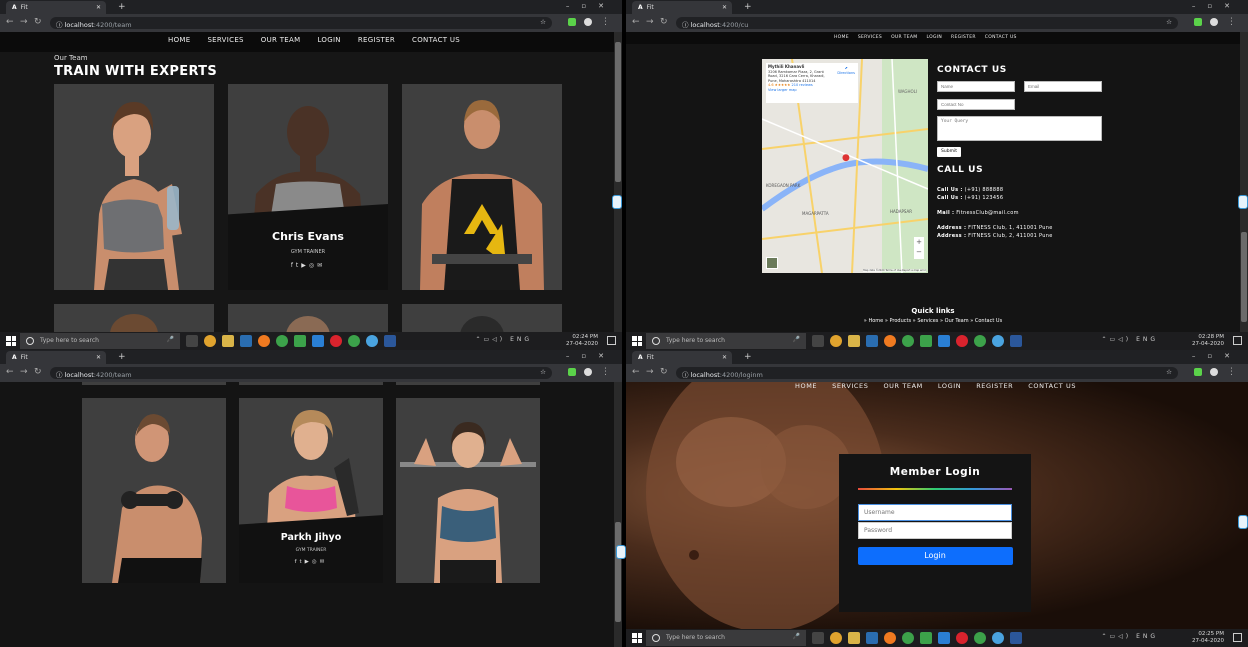 This screenshot has width=1248, height=647. What do you see at coordinates (313, 265) in the screenshot?
I see `instagram-icon: ◎` at bounding box center [313, 265].